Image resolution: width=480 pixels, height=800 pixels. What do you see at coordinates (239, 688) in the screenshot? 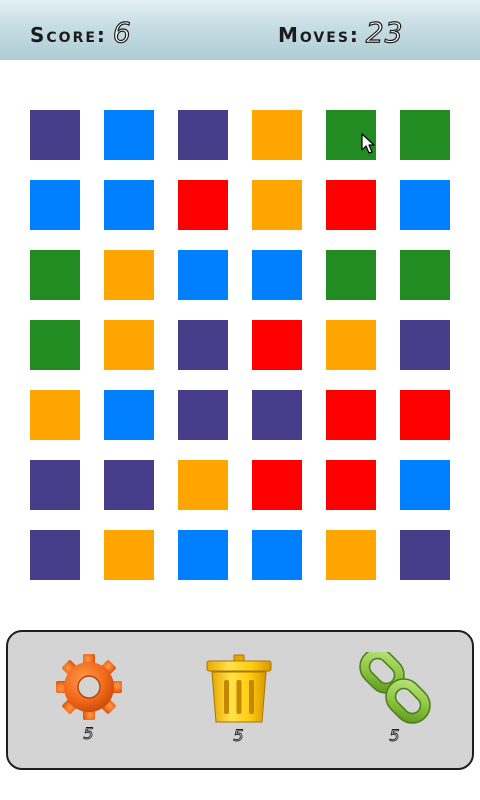
I see `trash-can-icon` at bounding box center [239, 688].